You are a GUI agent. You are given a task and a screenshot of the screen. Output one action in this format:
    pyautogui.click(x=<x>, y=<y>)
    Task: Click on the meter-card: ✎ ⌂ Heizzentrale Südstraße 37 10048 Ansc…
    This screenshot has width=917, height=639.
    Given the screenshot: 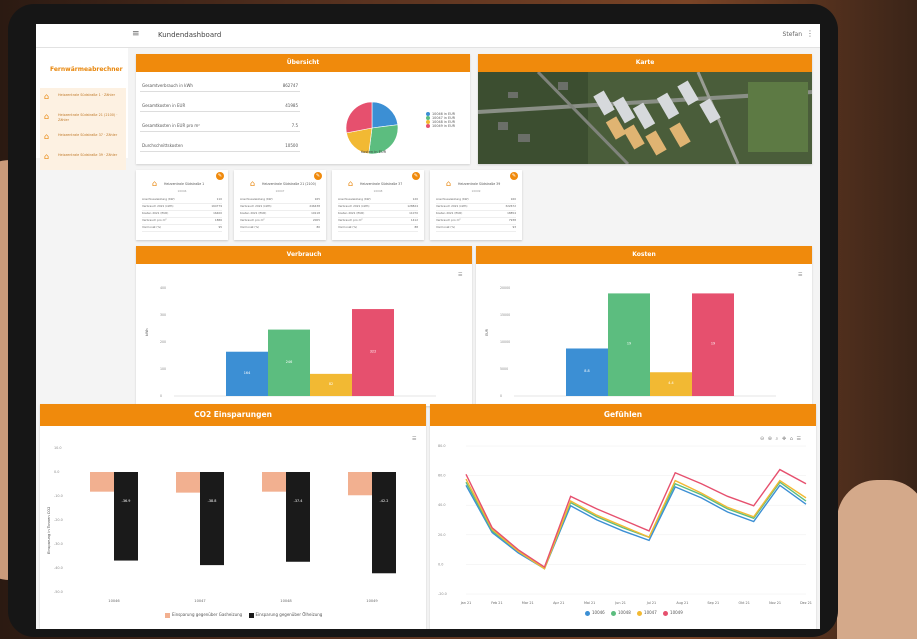 What is the action you would take?
    pyautogui.click(x=378, y=205)
    